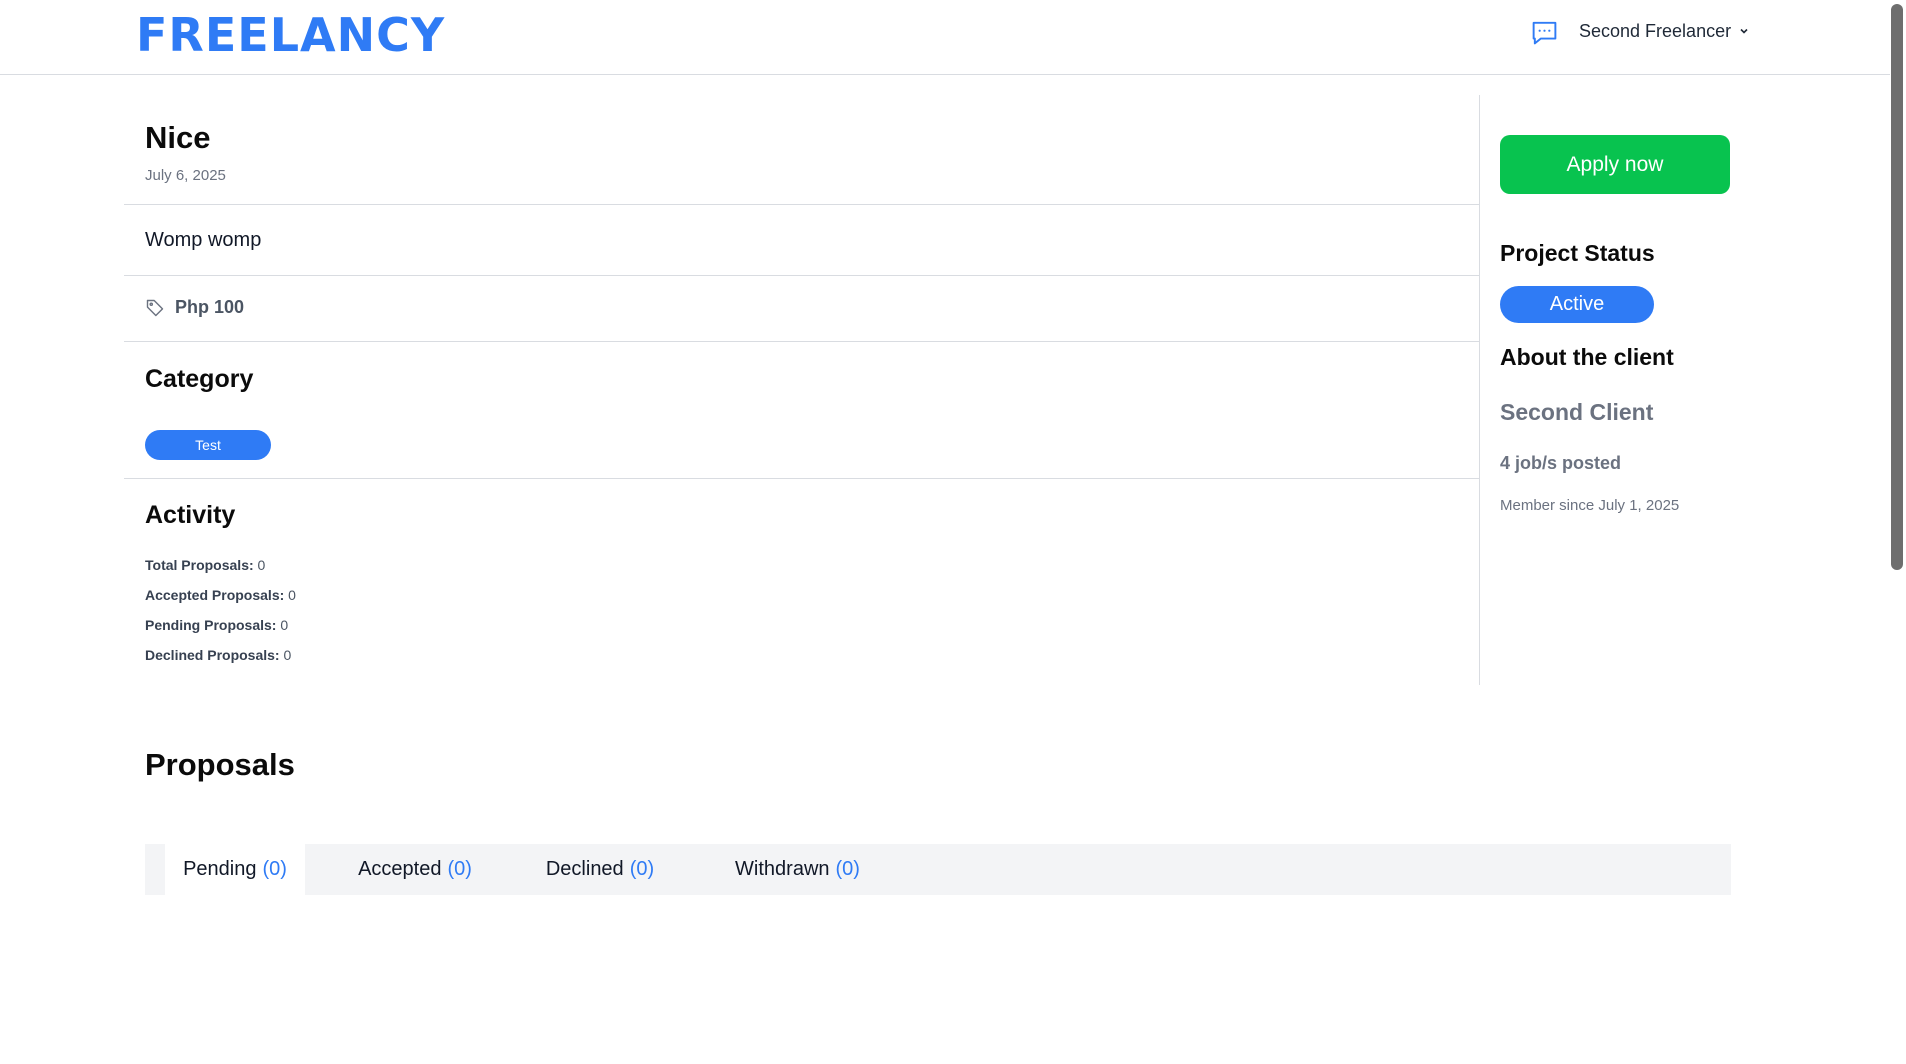  I want to click on category-section, so click(802, 410).